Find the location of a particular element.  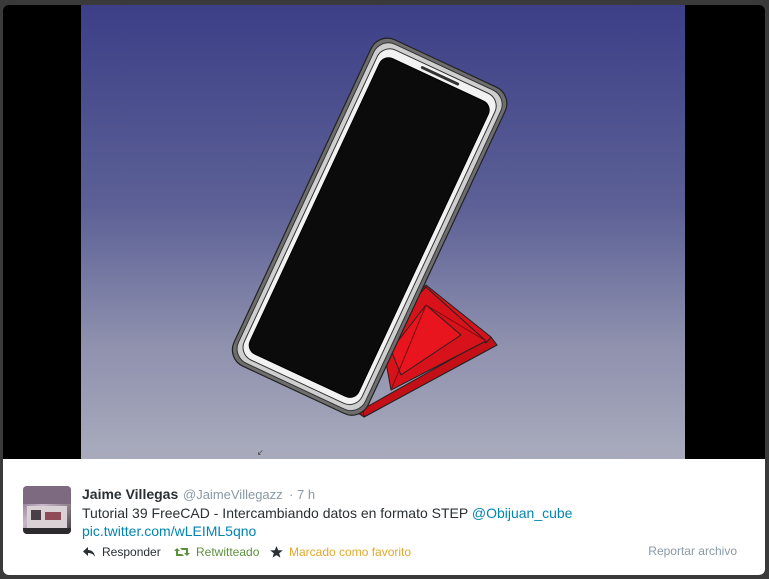

mention-link: @Obijuan_cube is located at coordinates (522, 513).